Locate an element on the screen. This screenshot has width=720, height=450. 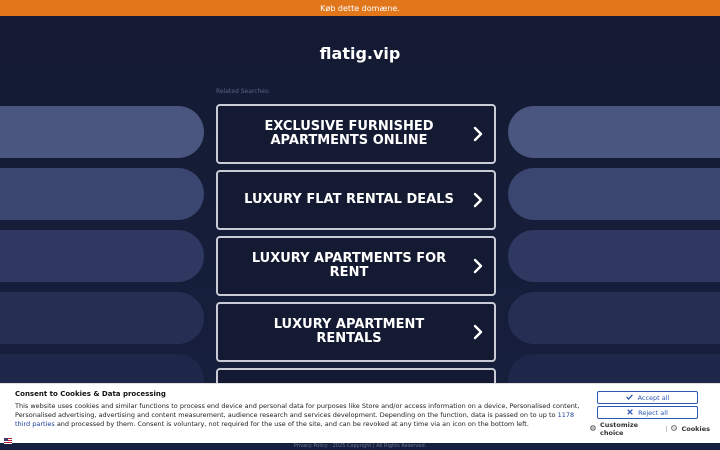
consent-title: Consent to Cookies & Data processing is located at coordinates (90, 394).